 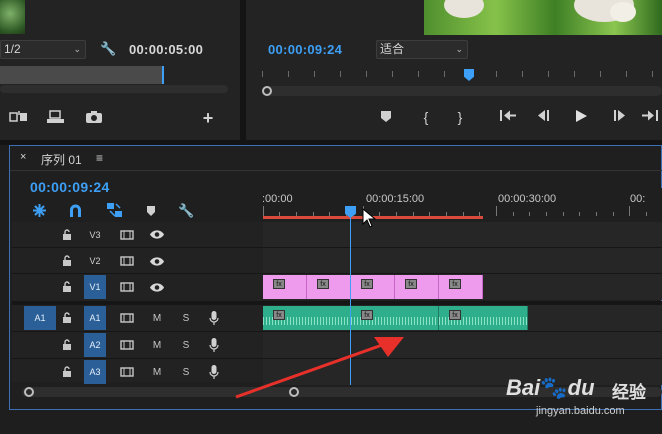 I want to click on timeline-playhead-timecode: 00:00:09:24, so click(x=70, y=187).